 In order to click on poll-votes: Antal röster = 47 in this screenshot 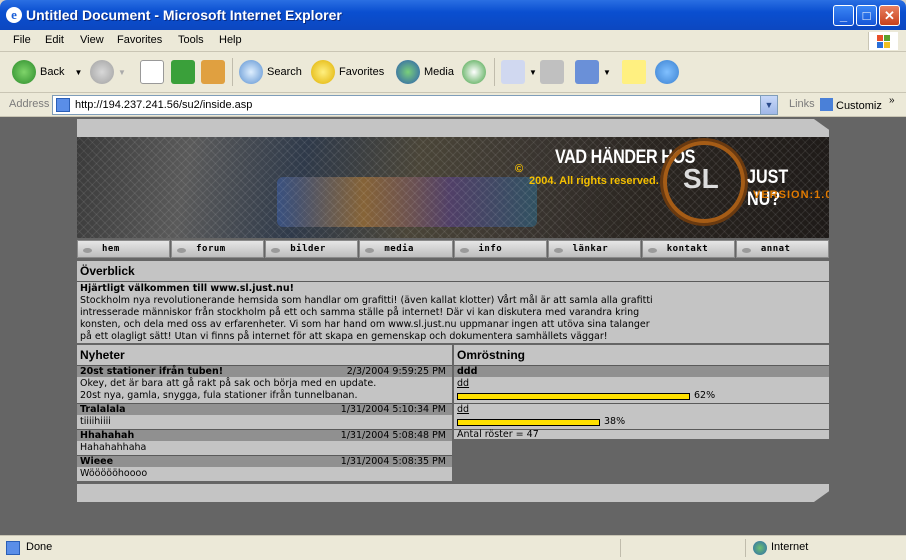, I will do `click(498, 434)`.